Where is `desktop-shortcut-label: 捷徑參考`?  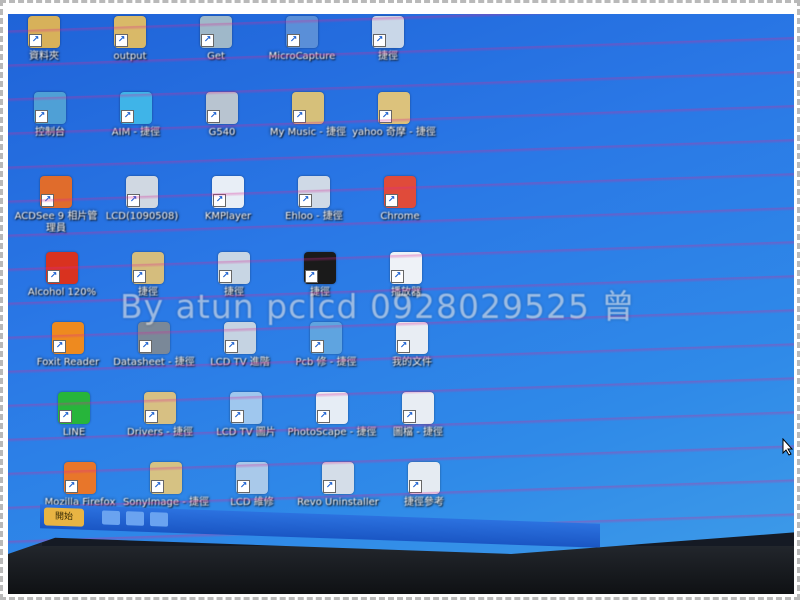
desktop-shortcut-label: 捷徑參考 is located at coordinates (424, 502).